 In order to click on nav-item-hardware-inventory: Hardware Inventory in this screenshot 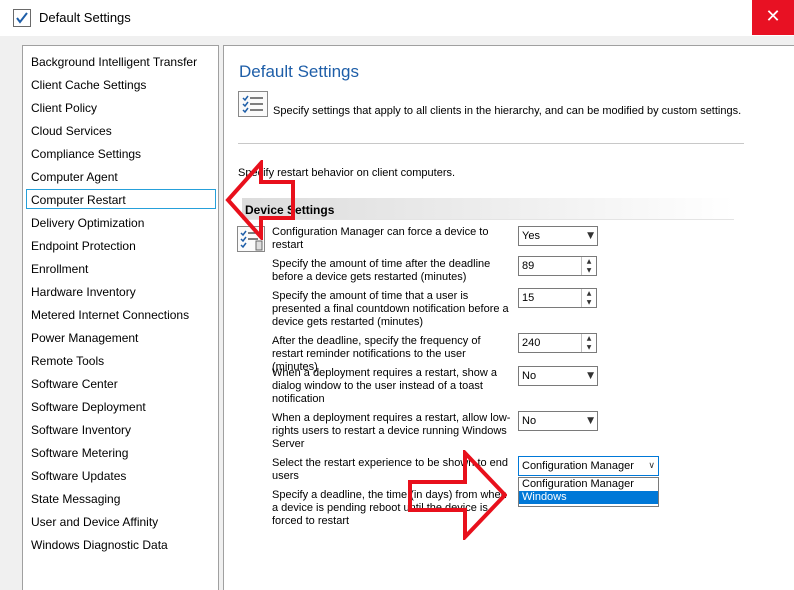, I will do `click(83, 292)`.